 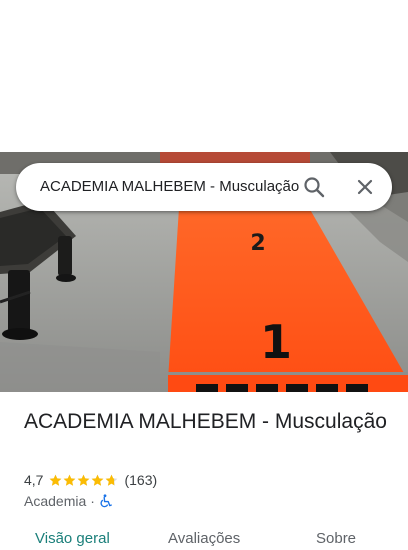 I want to click on rating-stars, so click(x=84, y=480).